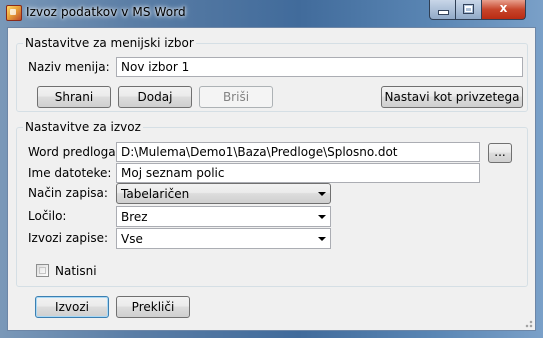  I want to click on separator-dropdown-value: Brez, so click(134, 217).